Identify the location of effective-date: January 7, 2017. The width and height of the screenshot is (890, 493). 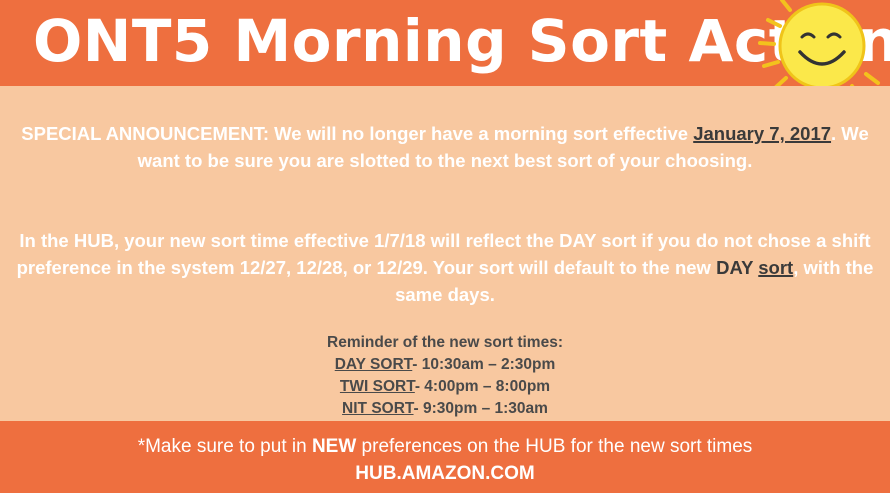
(762, 133).